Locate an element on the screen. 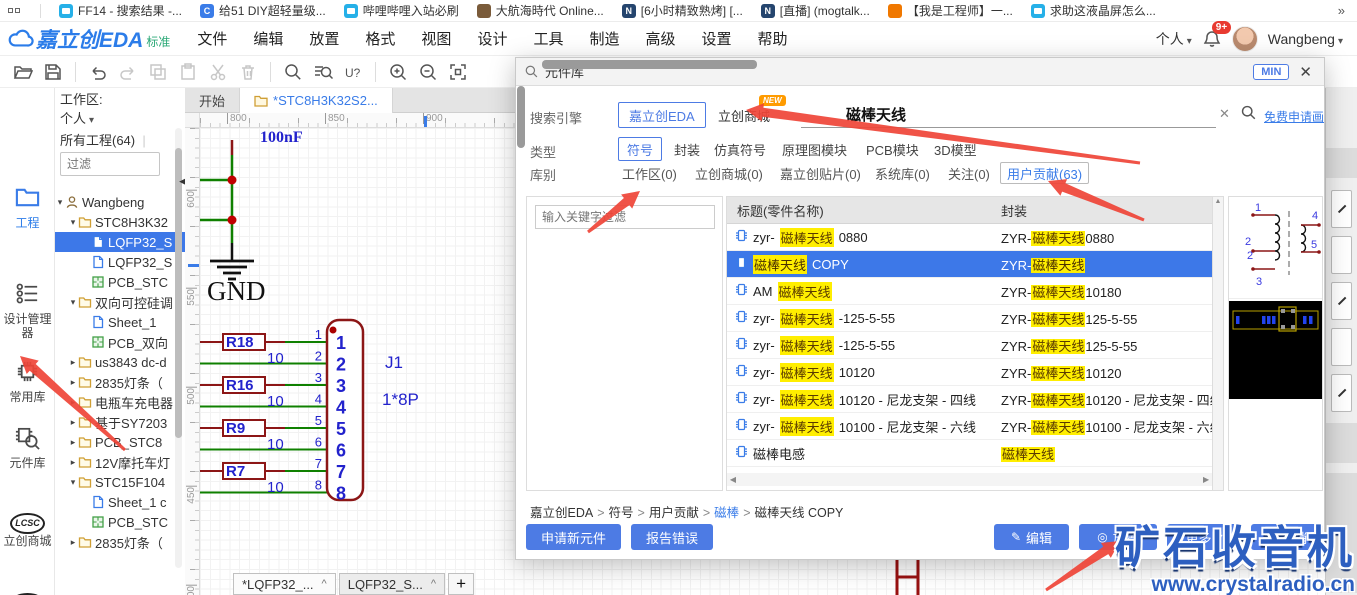 The width and height of the screenshot is (1357, 595). sheet-tab-current: *LQFP32_... ^ is located at coordinates (284, 584).